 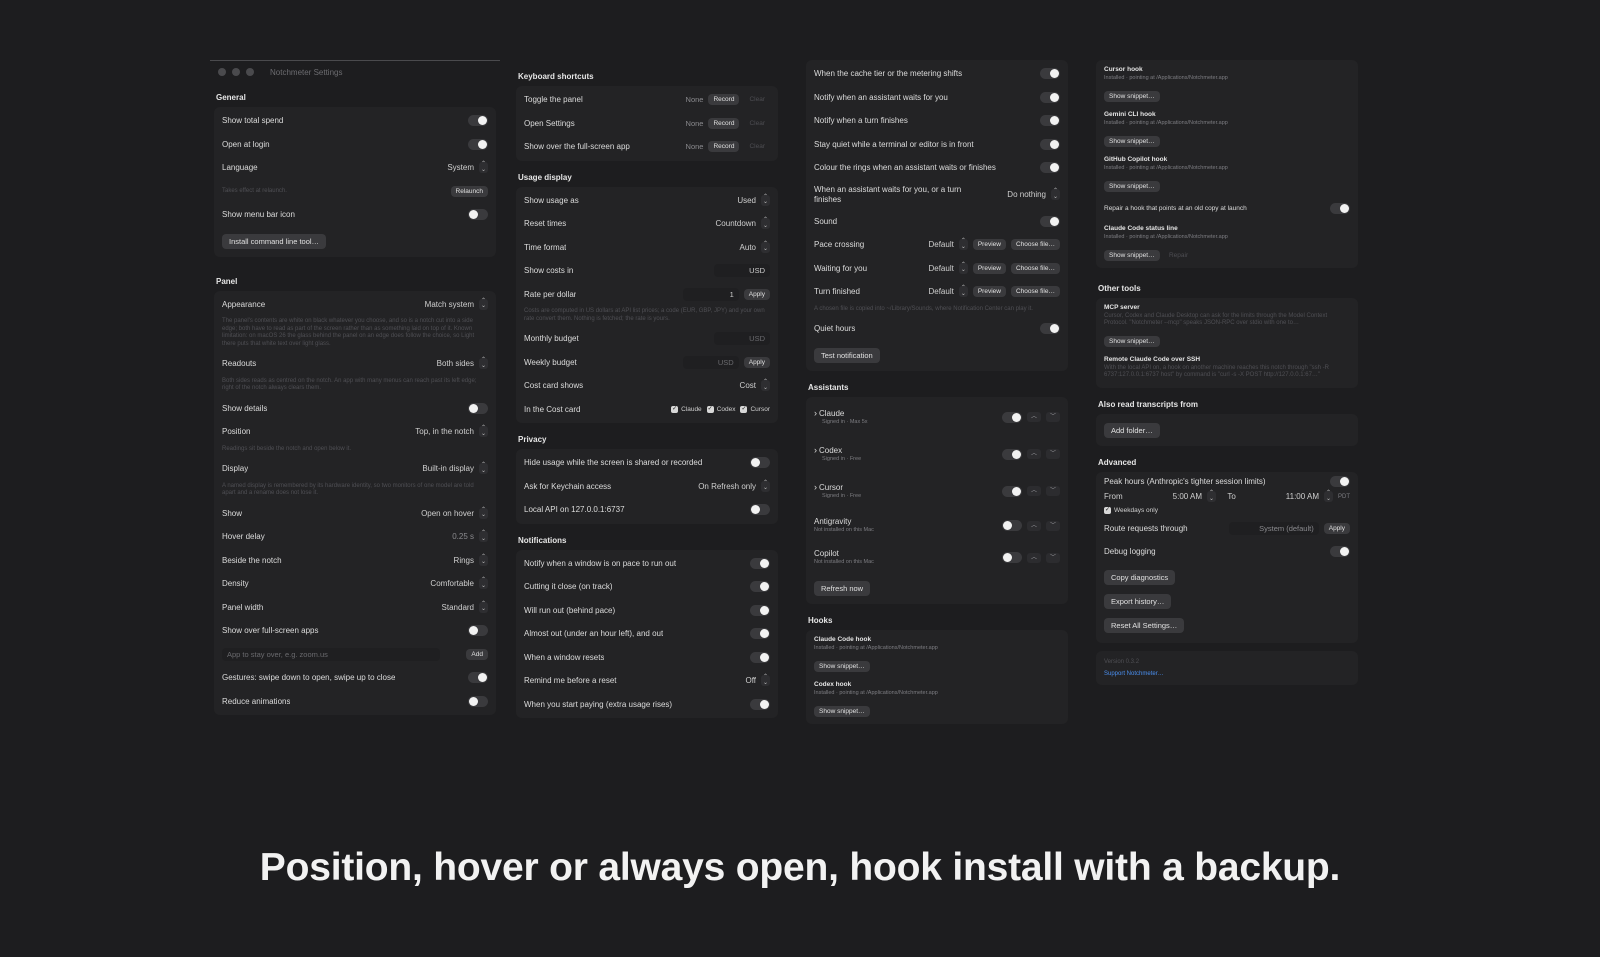 I want to click on start-paying-toggle, so click(x=760, y=704).